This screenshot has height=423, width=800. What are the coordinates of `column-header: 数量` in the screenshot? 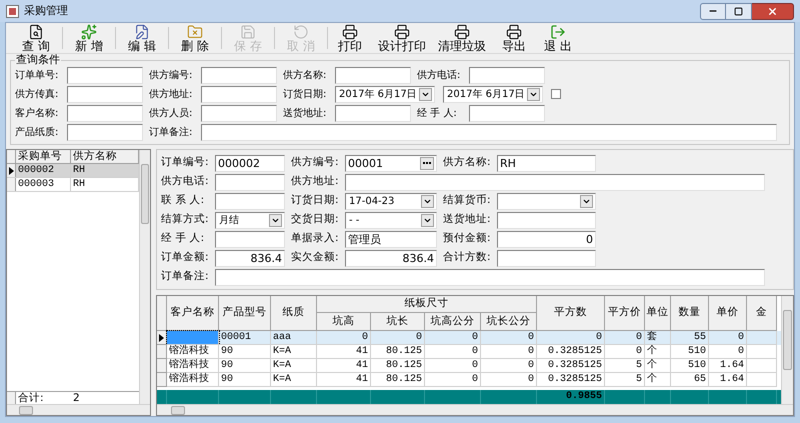 It's located at (690, 313).